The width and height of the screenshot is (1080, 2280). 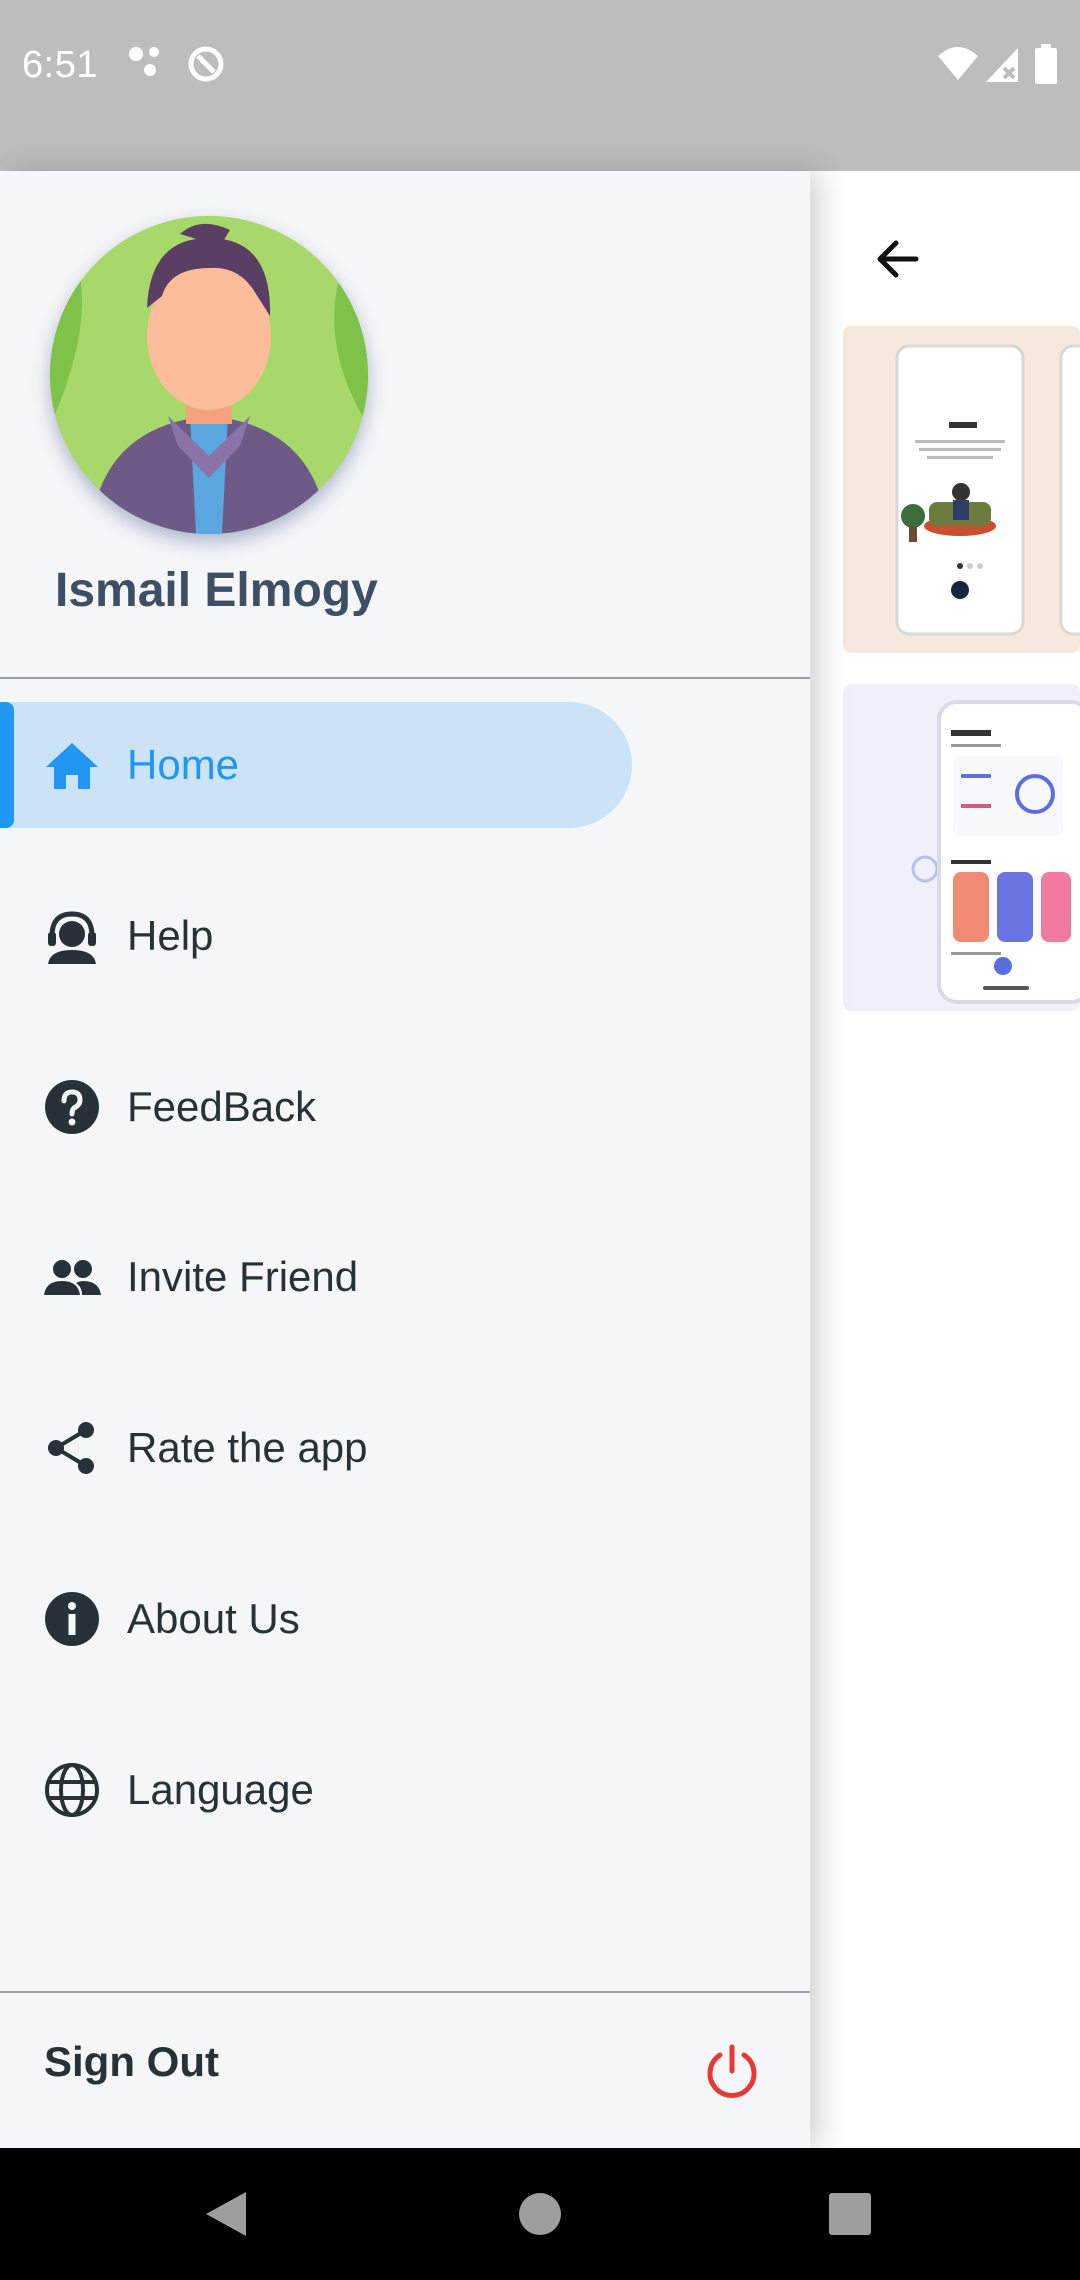 What do you see at coordinates (72, 937) in the screenshot?
I see `support-agent-icon` at bounding box center [72, 937].